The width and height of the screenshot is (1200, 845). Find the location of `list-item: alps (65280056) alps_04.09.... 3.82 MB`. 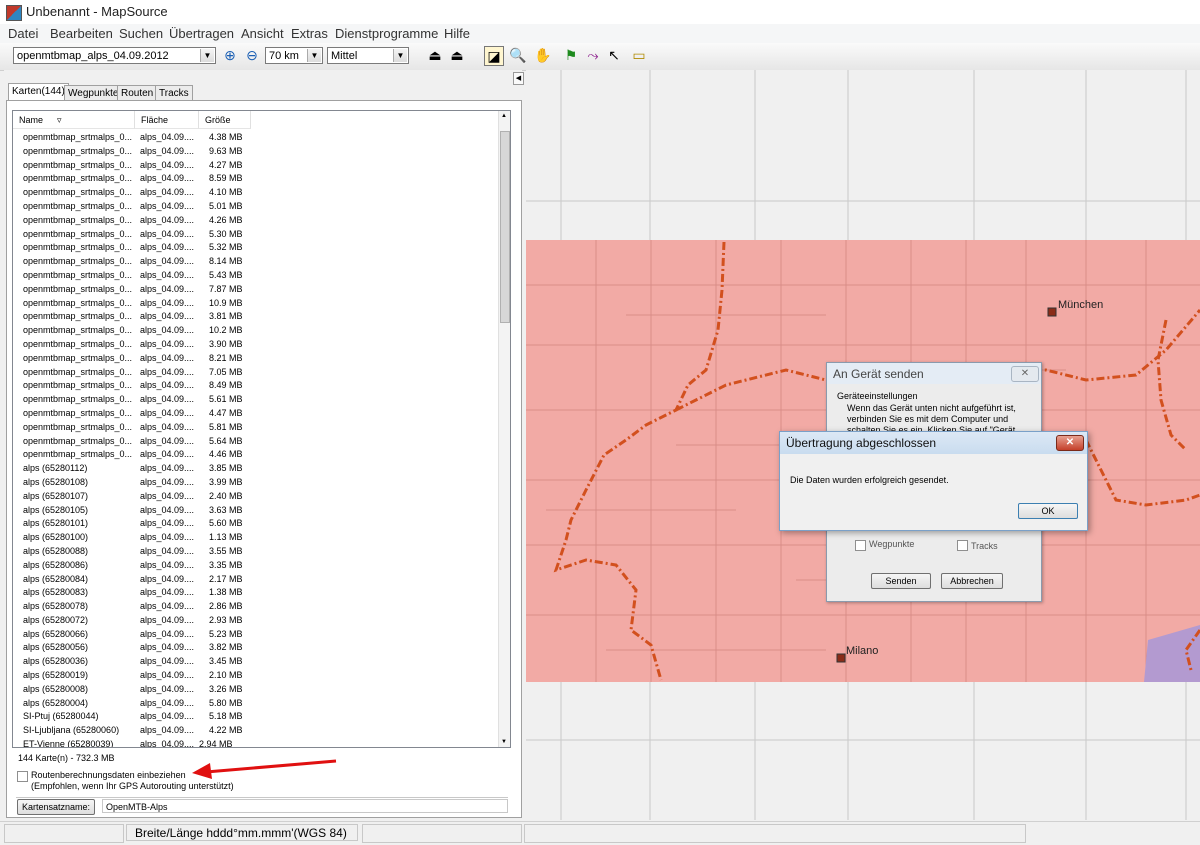

list-item: alps (65280056) alps_04.09.... 3.82 MB is located at coordinates (256, 648).